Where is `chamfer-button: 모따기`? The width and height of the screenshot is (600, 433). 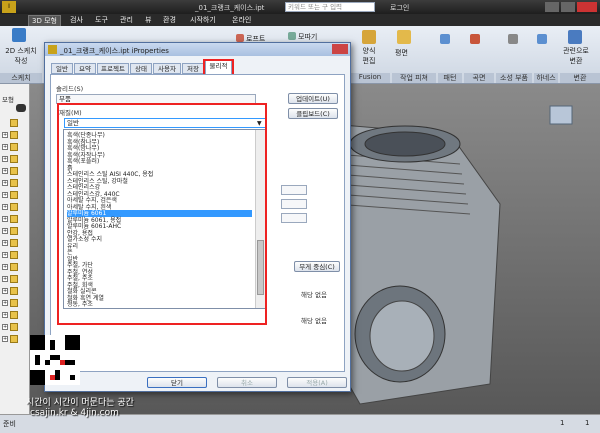 chamfer-button: 모따기 is located at coordinates (307, 37).